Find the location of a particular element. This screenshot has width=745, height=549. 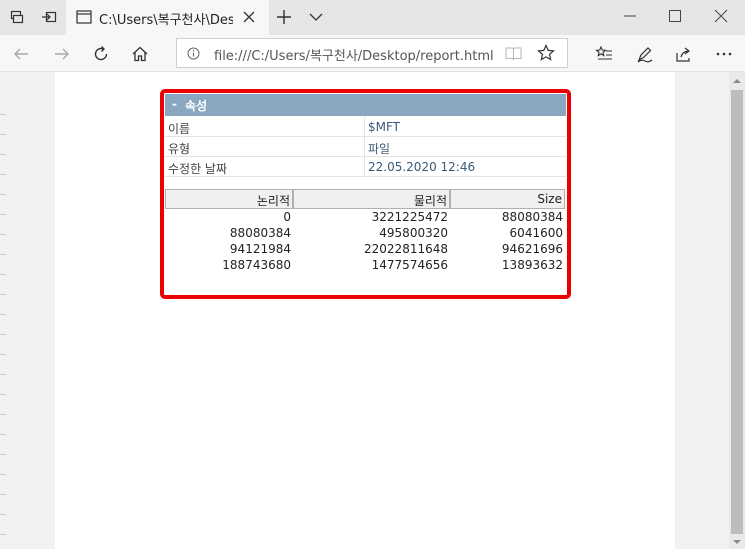

new-tab-icon is located at coordinates (284, 17).